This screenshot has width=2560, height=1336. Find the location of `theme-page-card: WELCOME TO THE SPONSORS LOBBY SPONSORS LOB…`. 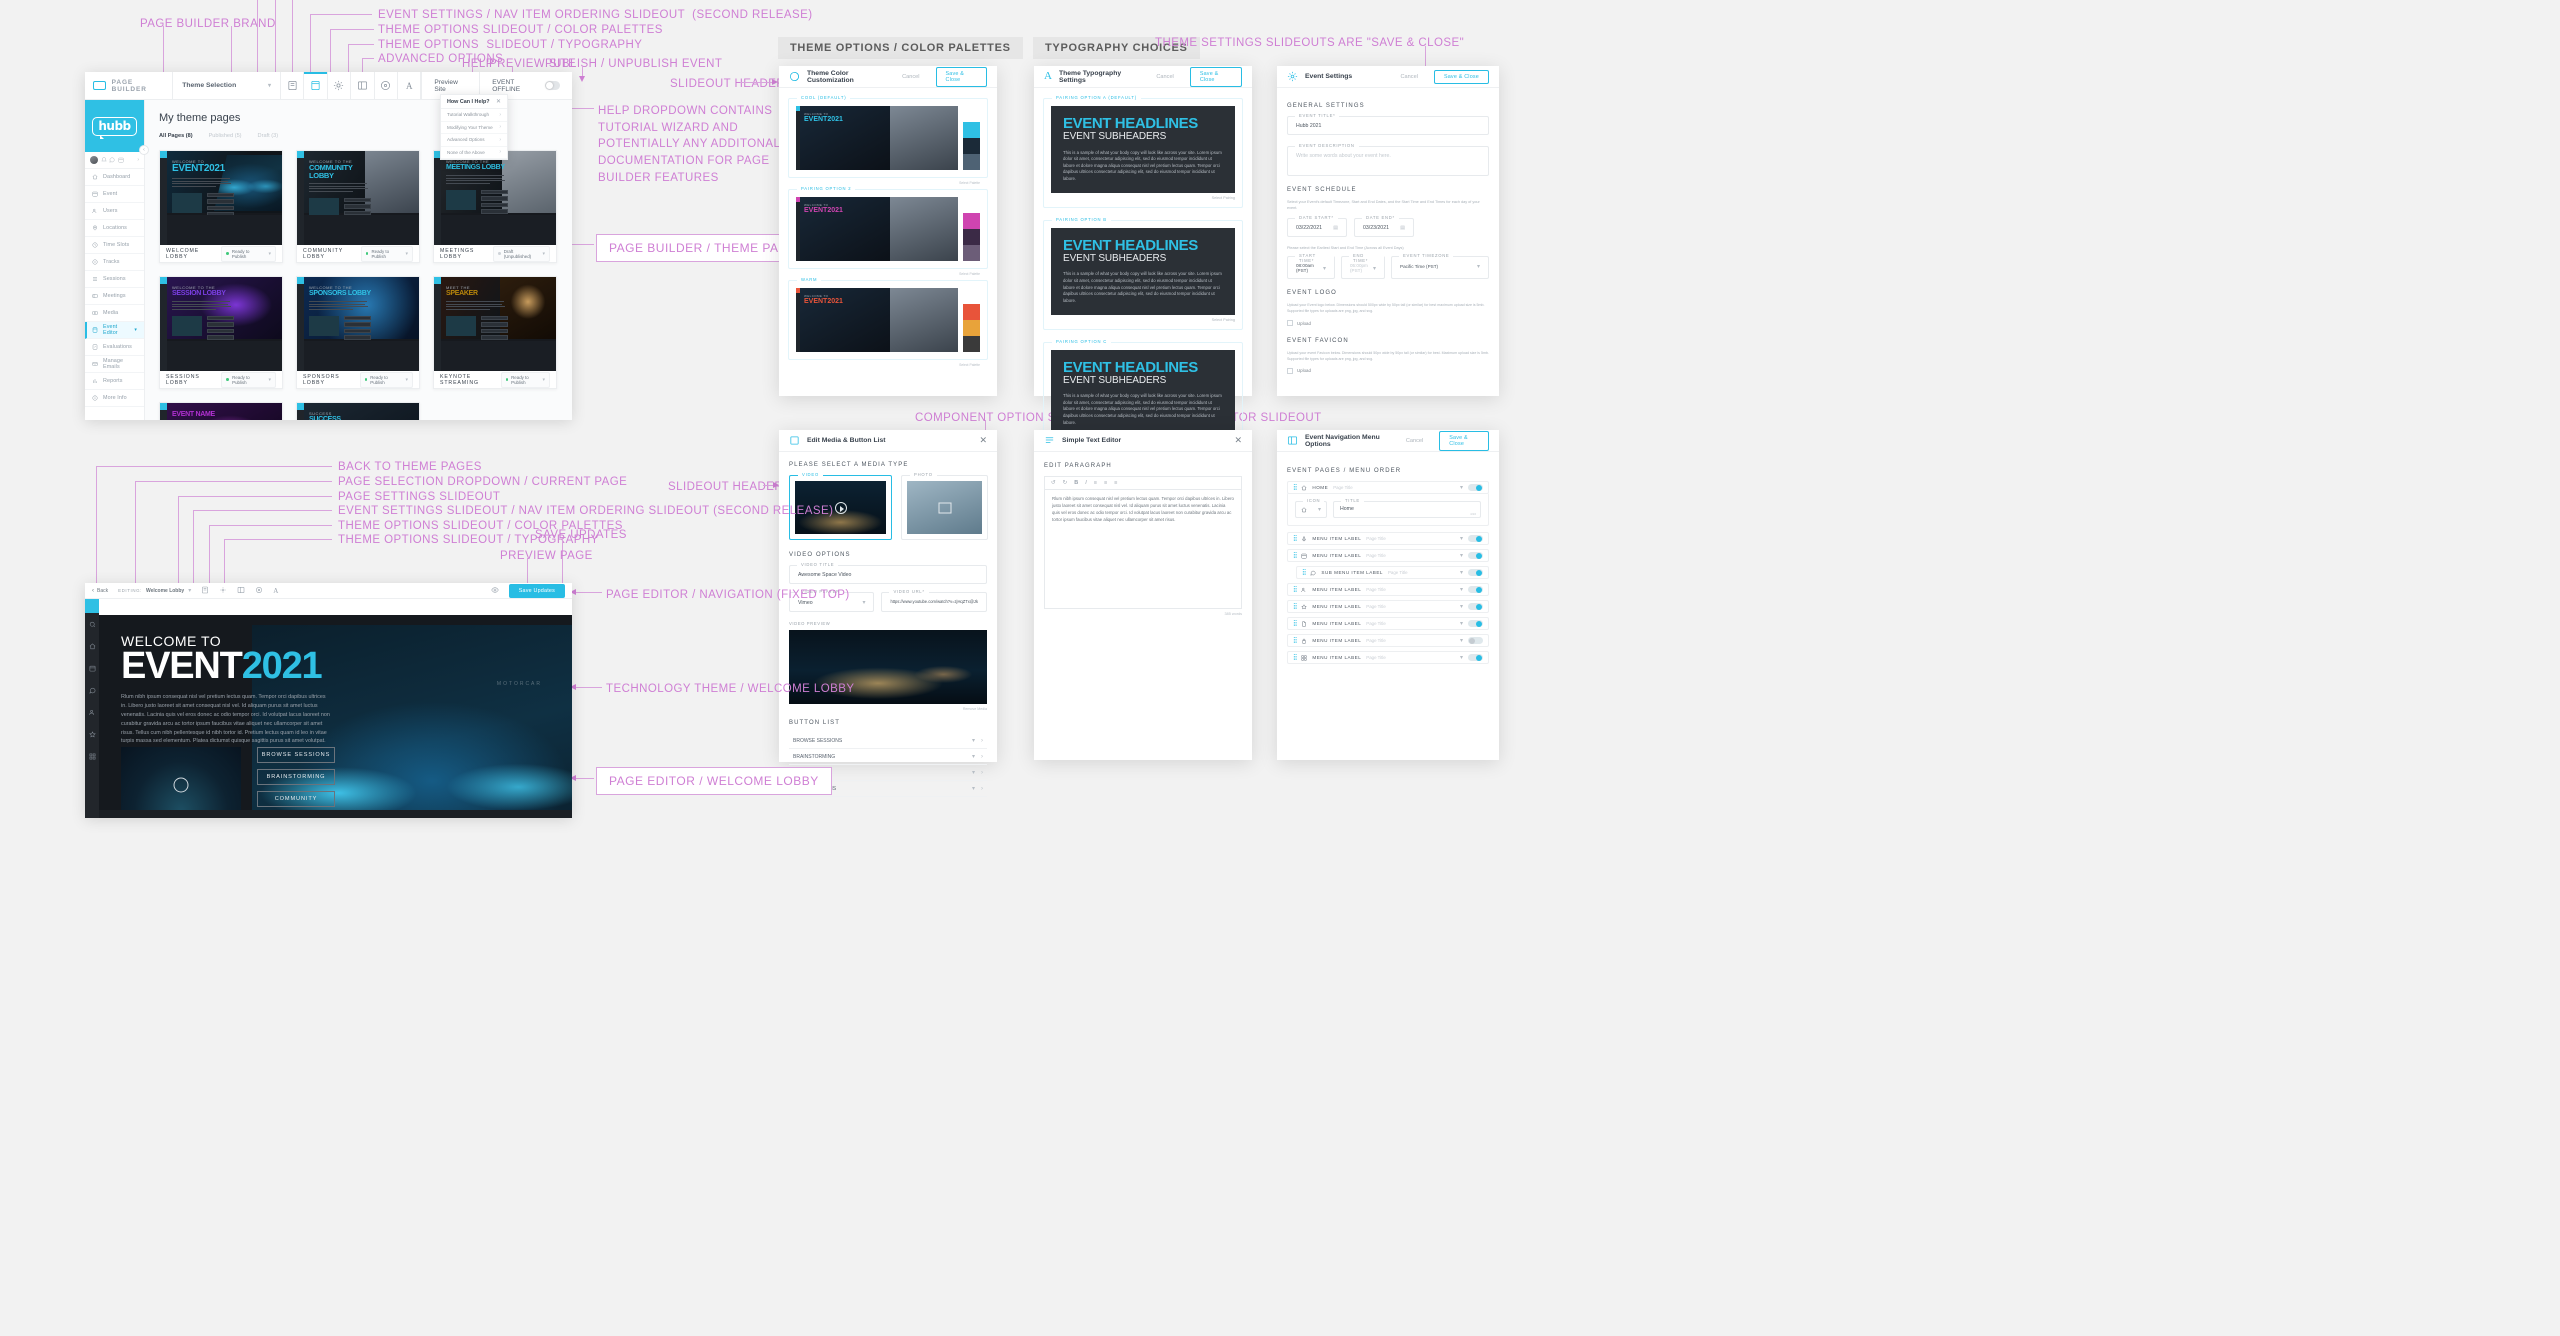

theme-page-card: WELCOME TO THE SPONSORS LOBBY SPONSORS LOB… is located at coordinates (358, 332).